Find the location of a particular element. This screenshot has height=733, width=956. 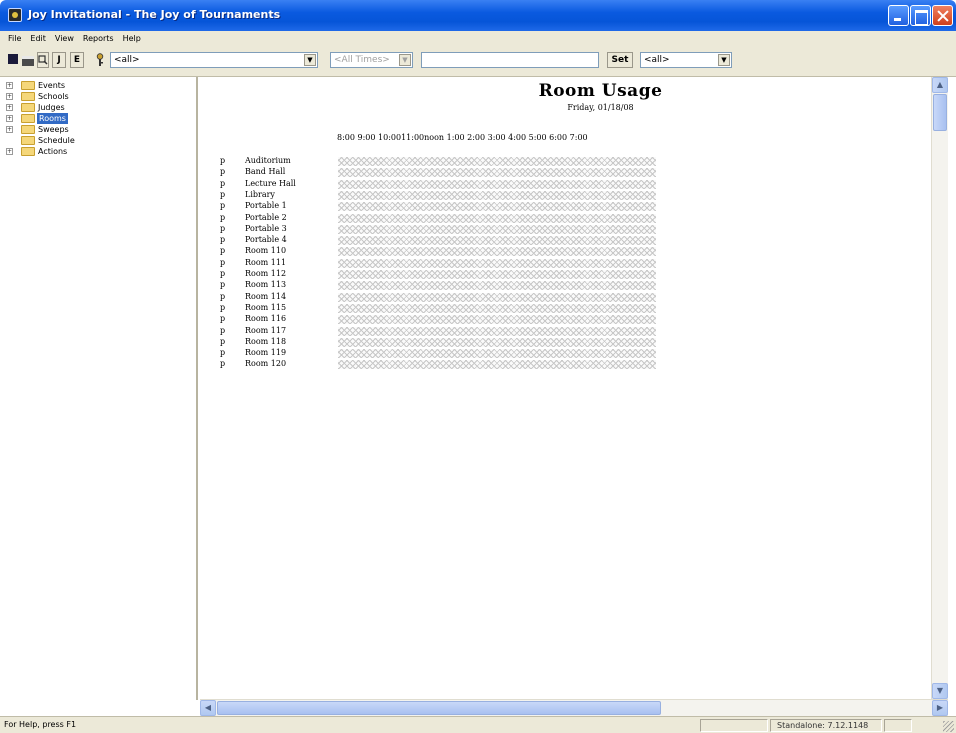

time-filter-value: <All Times> is located at coordinates (362, 60).